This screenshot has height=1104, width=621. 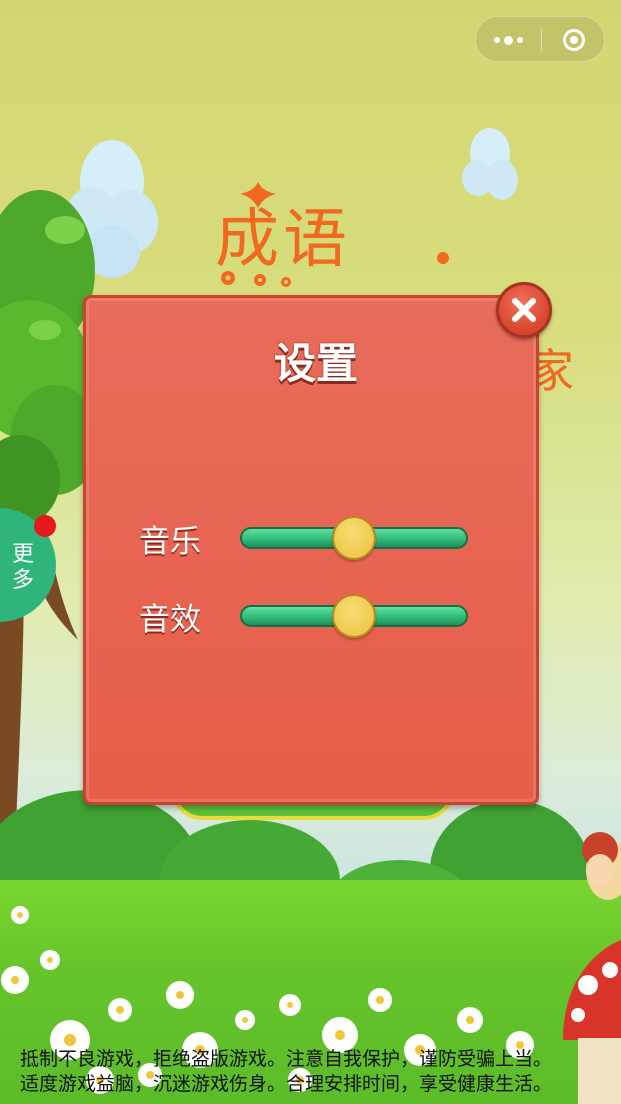 I want to click on notification-dot, so click(x=45, y=526).